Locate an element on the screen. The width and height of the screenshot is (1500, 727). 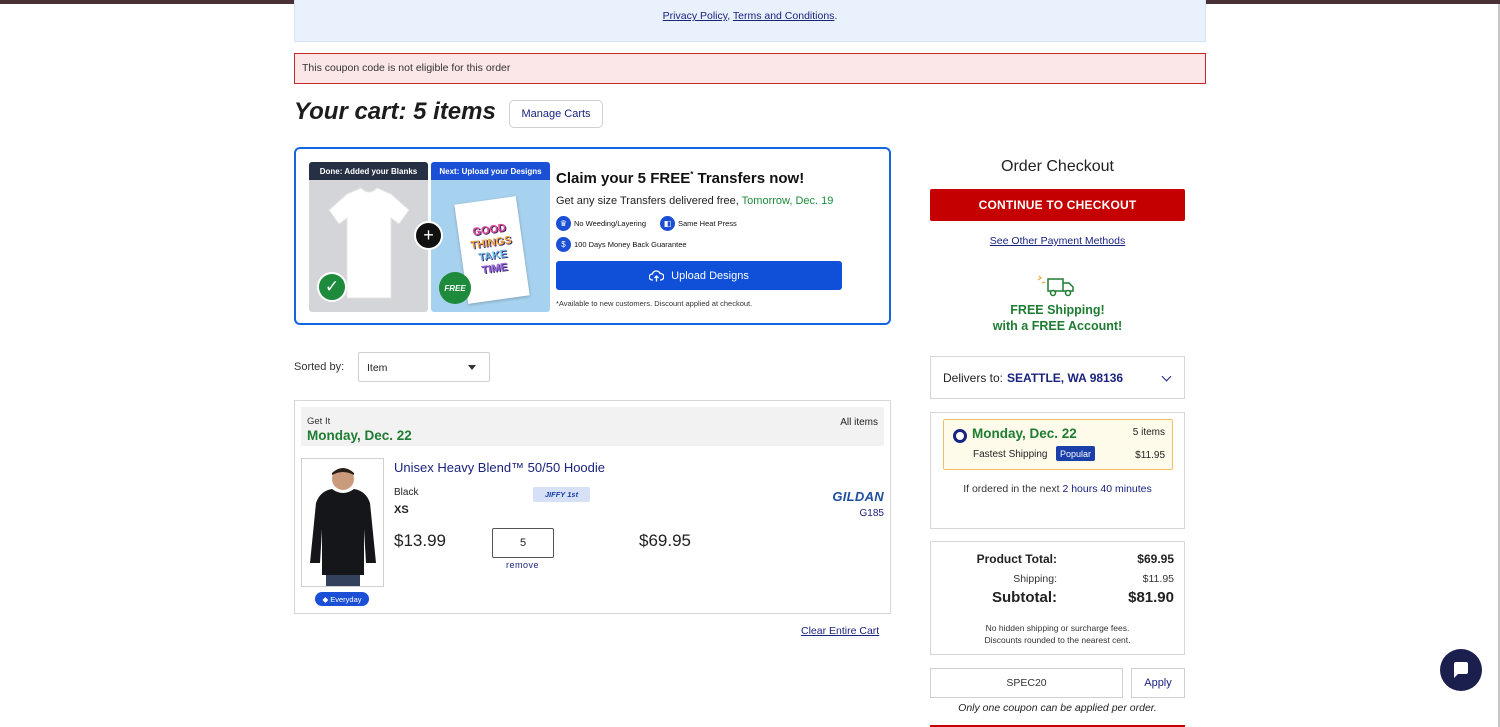
feature-money-back: $100 Days Money Back Guarantee is located at coordinates (621, 244).